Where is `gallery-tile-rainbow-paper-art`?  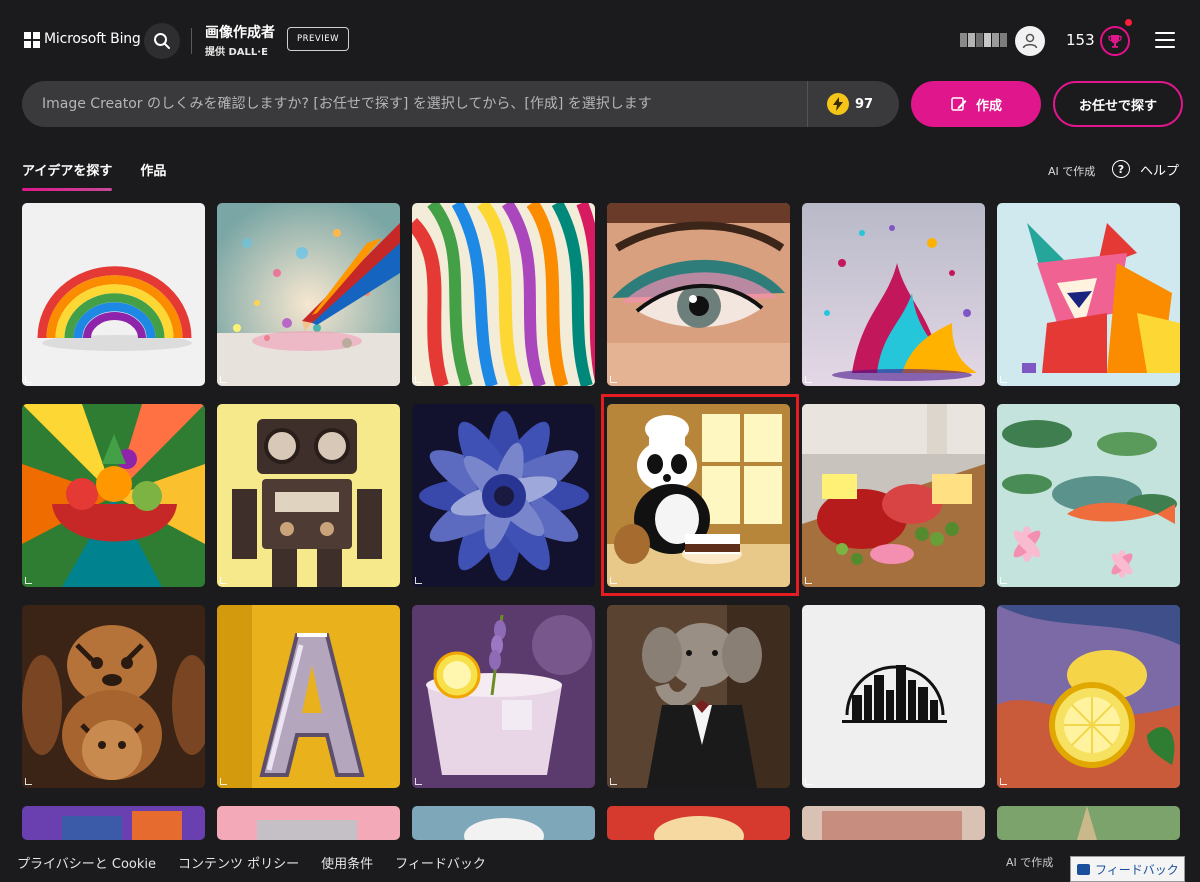
gallery-tile-rainbow-paper-art is located at coordinates (113, 294).